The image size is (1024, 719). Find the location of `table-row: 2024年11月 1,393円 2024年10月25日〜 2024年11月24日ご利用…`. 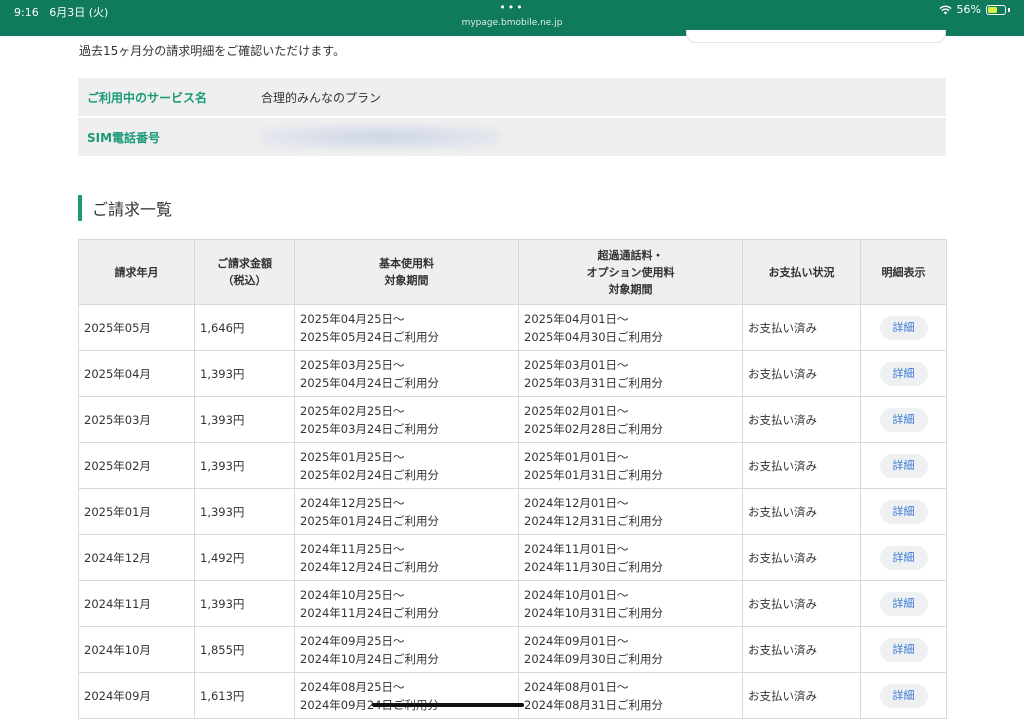

table-row: 2024年11月 1,393円 2024年10月25日〜 2024年11月24日ご利用… is located at coordinates (512, 603).